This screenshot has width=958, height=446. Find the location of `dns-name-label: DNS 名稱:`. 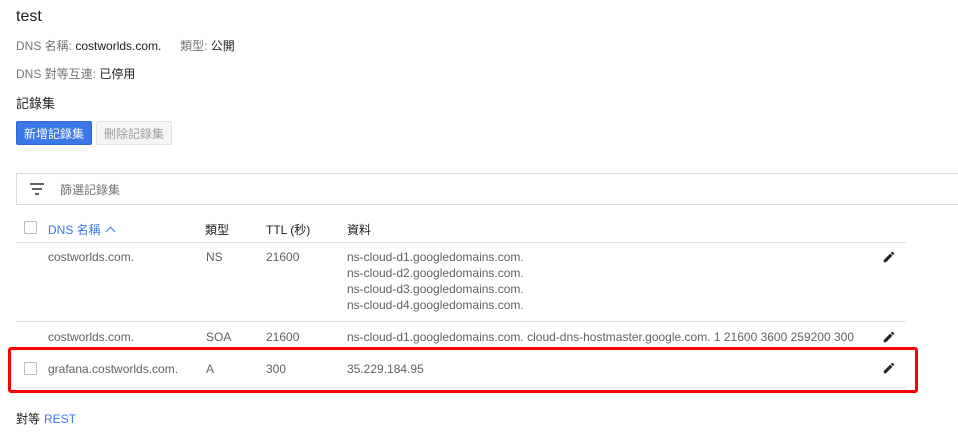

dns-name-label: DNS 名稱: is located at coordinates (44, 46).